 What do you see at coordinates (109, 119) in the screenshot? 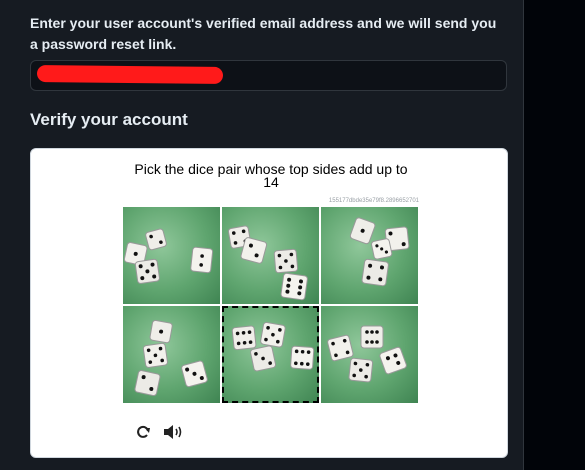
I see `verify-heading: Verify your account` at bounding box center [109, 119].